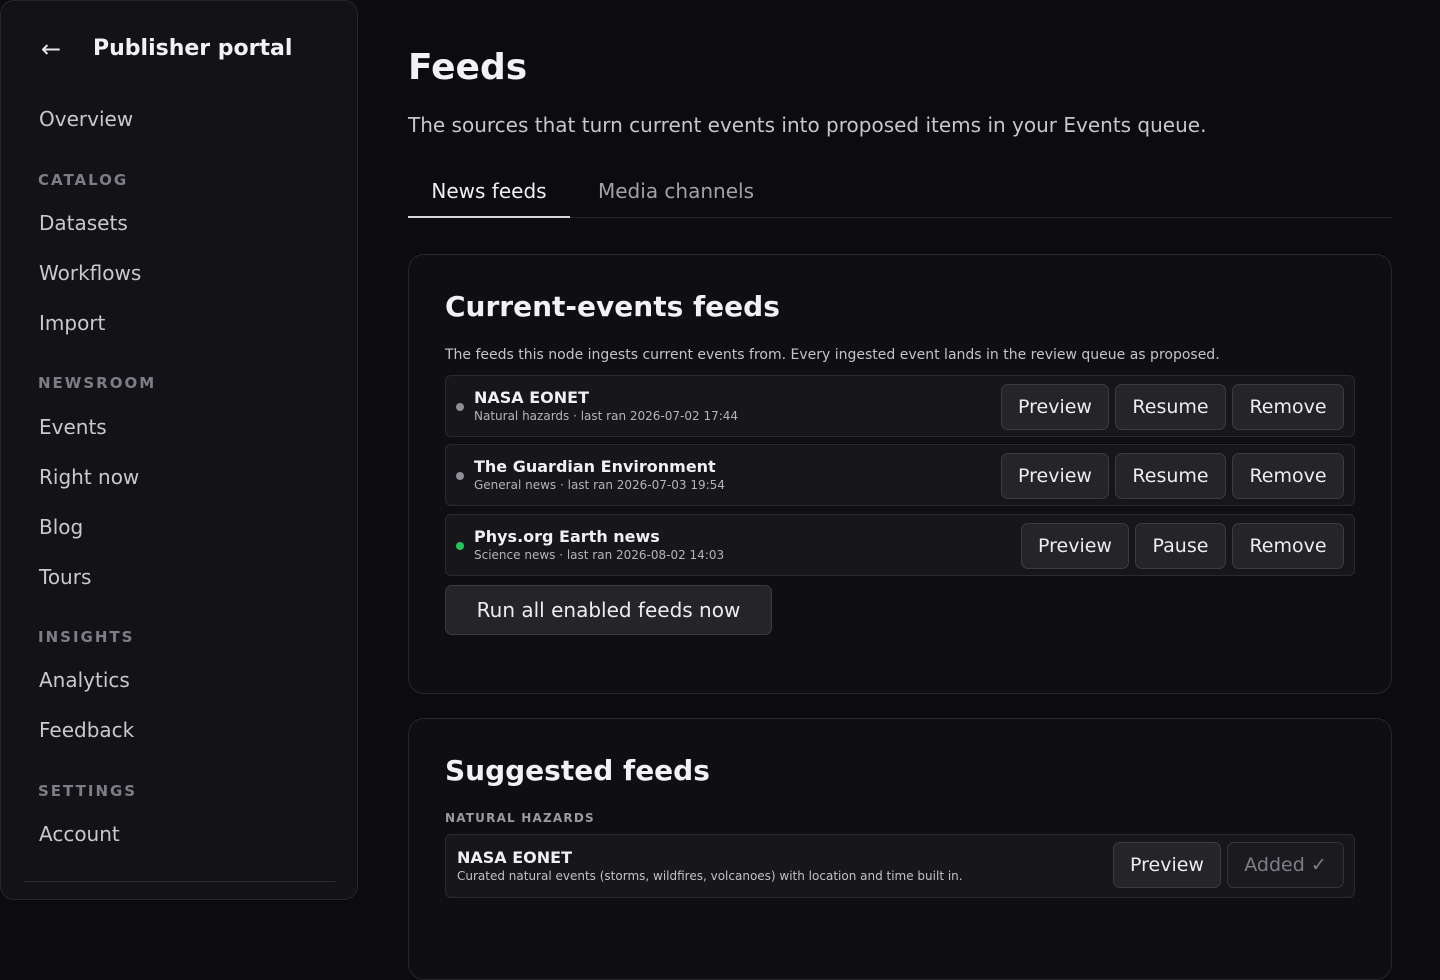 This screenshot has height=980, width=1440. What do you see at coordinates (515, 857) in the screenshot?
I see `suggested-feed-name: NASA EONET` at bounding box center [515, 857].